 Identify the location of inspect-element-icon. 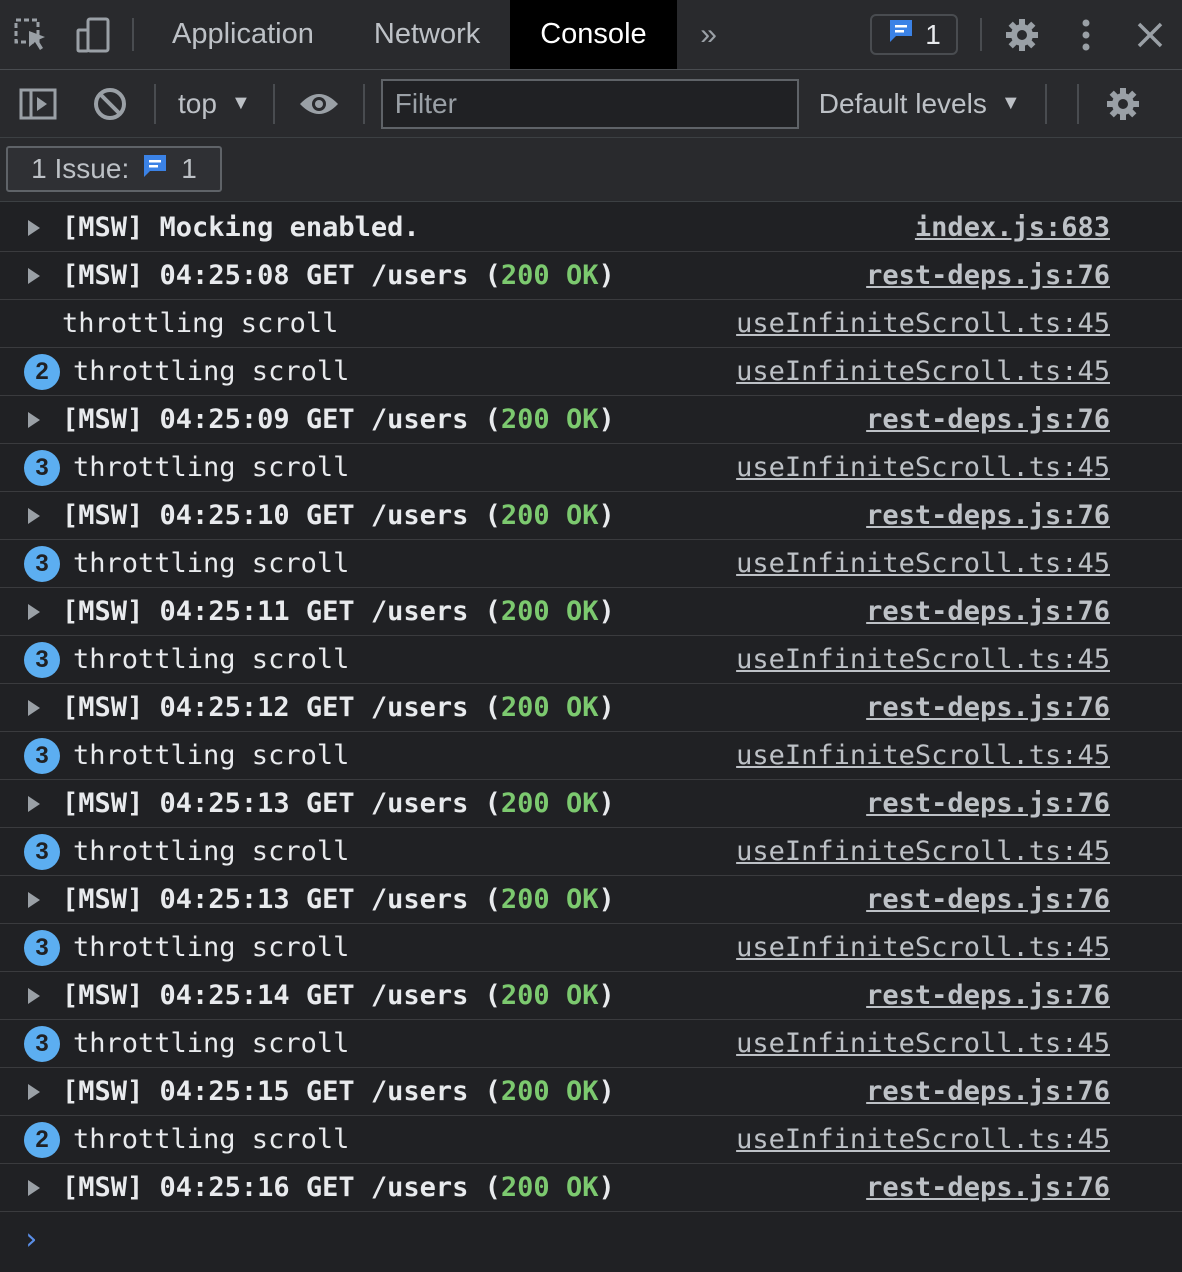
(31, 34).